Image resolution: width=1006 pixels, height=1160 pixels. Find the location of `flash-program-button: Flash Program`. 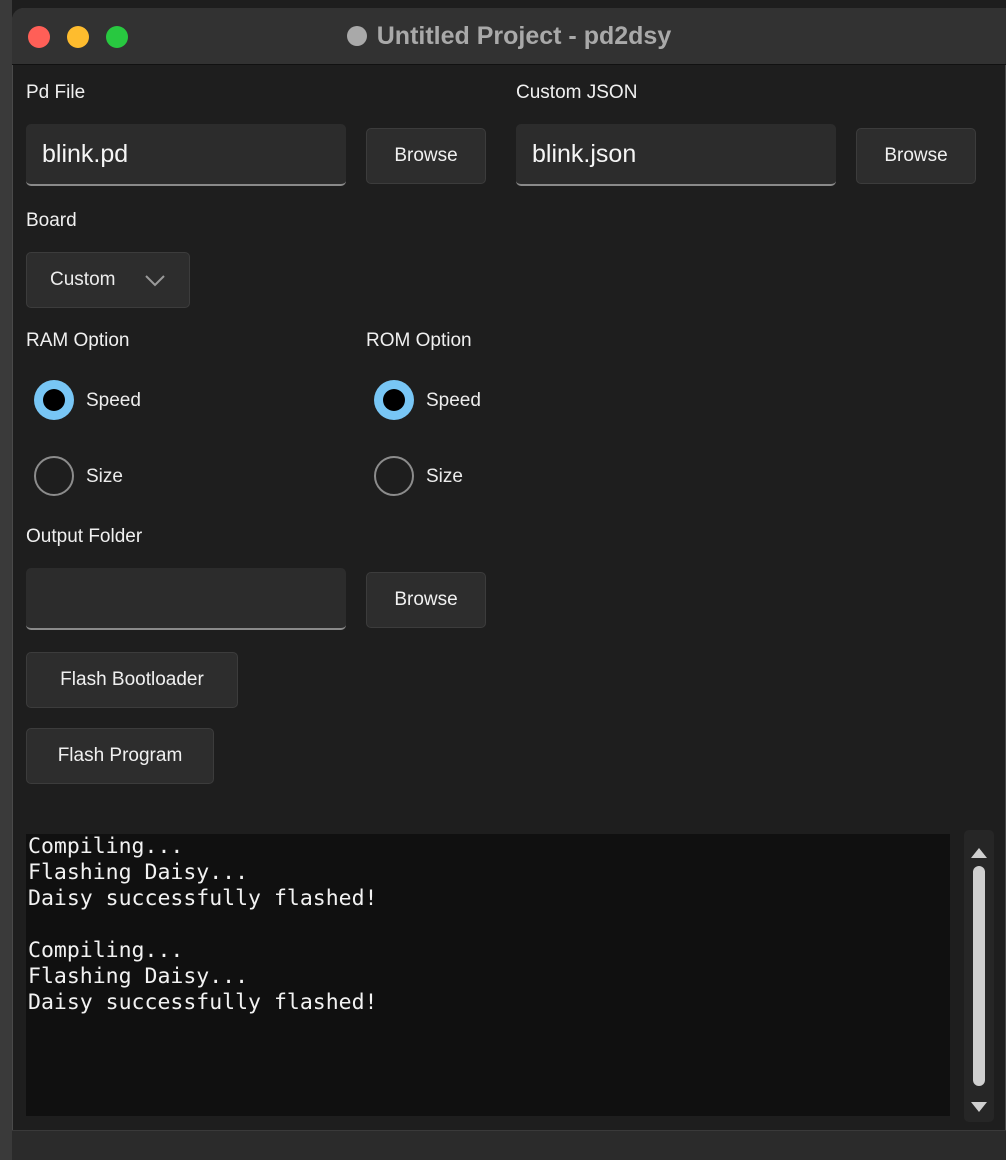

flash-program-button: Flash Program is located at coordinates (120, 756).